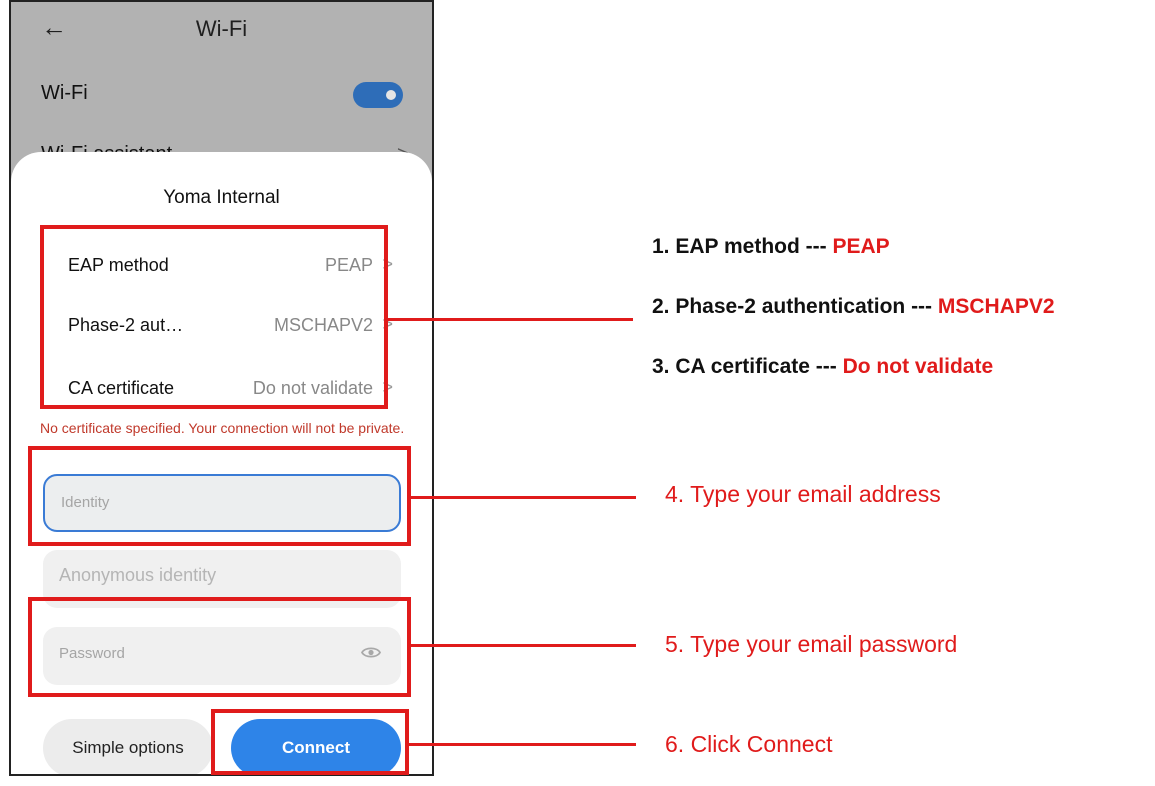 The height and width of the screenshot is (786, 1155). Describe the element at coordinates (523, 645) in the screenshot. I see `connector-line-password` at that location.